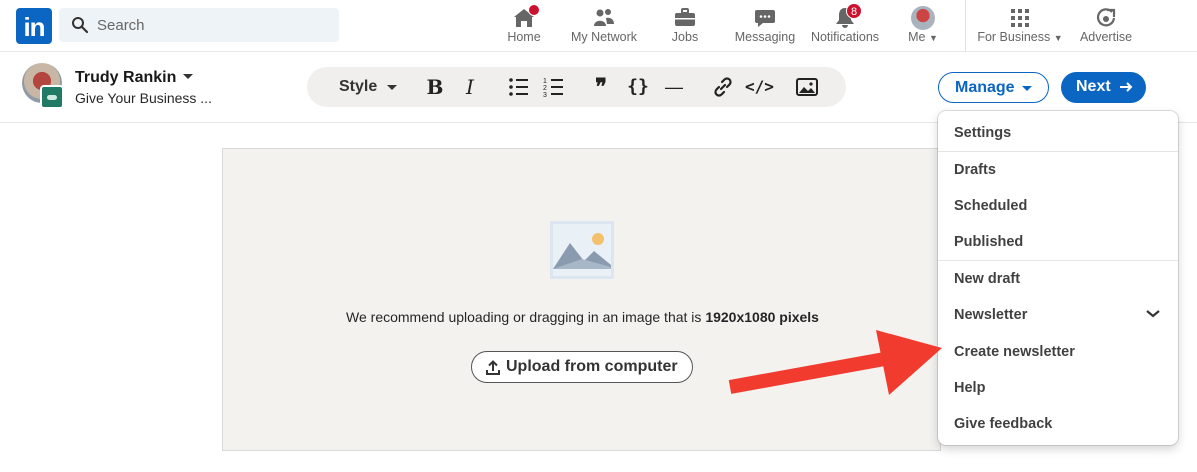 This screenshot has width=1197, height=472. Describe the element at coordinates (845, 37) in the screenshot. I see `nav-notifications-label: Notifications` at that location.